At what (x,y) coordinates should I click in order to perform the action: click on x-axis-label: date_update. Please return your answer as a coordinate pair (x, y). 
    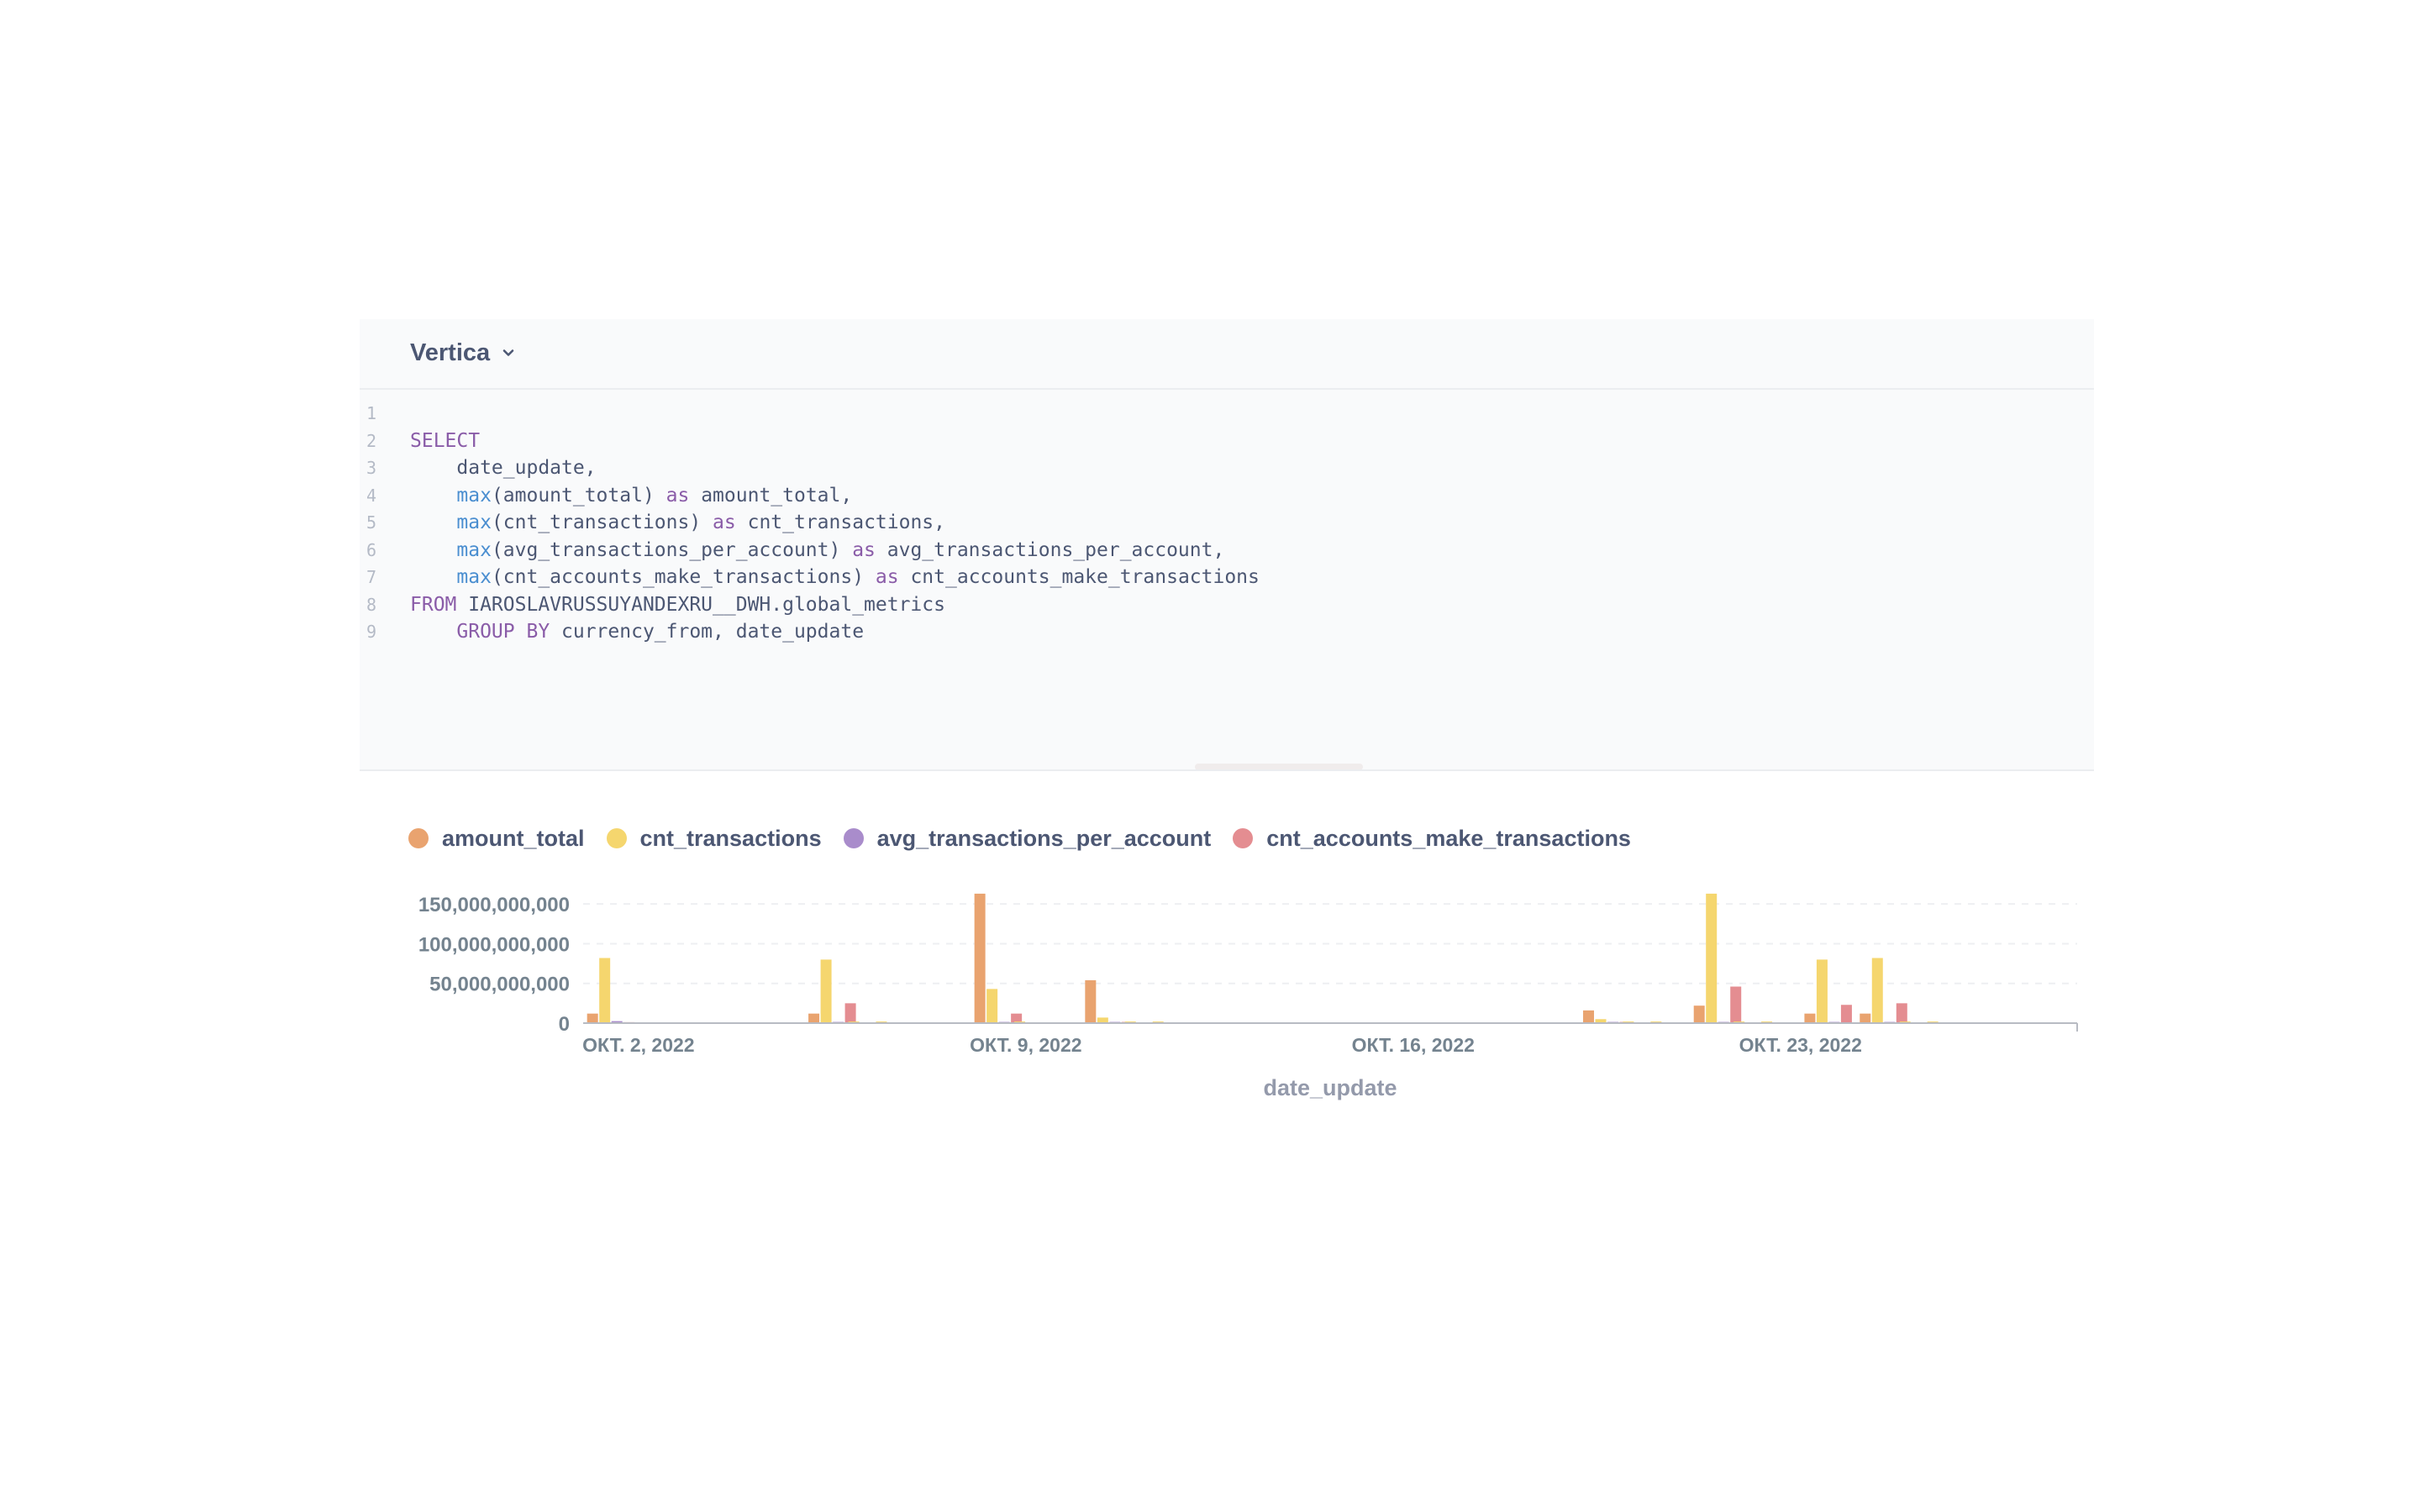
    Looking at the image, I should click on (1330, 1087).